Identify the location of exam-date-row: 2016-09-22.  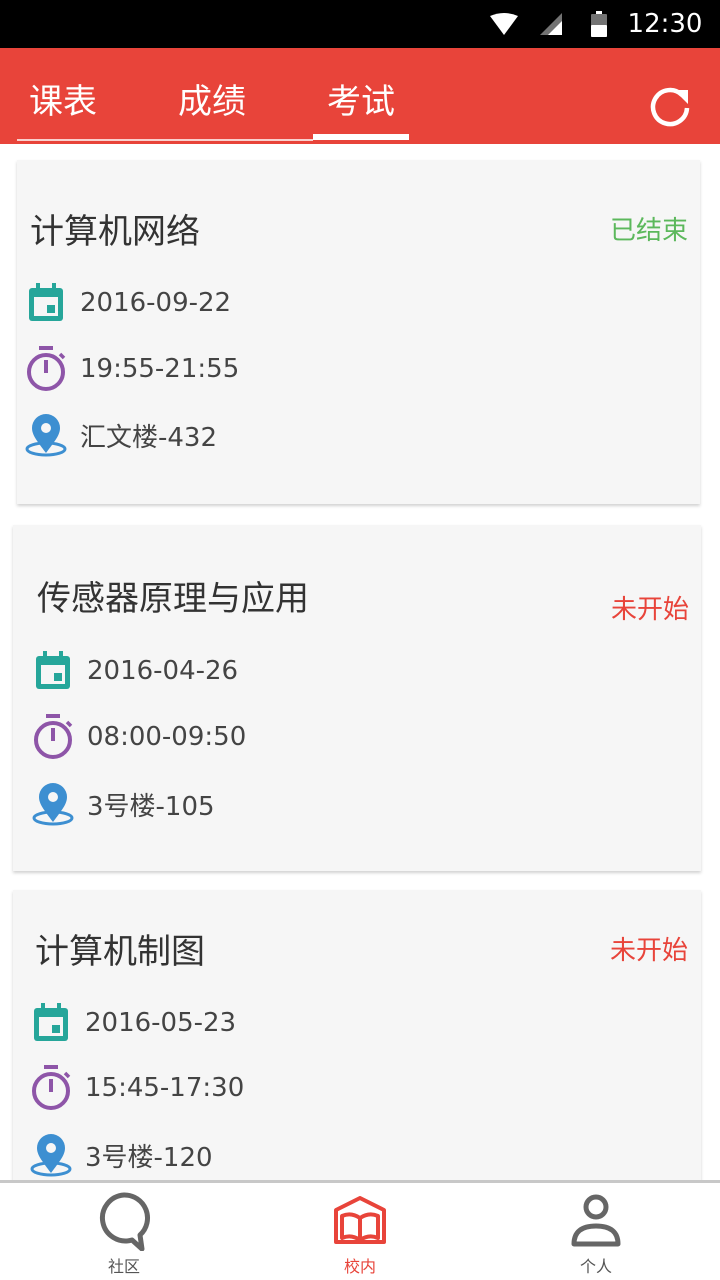
(127, 303).